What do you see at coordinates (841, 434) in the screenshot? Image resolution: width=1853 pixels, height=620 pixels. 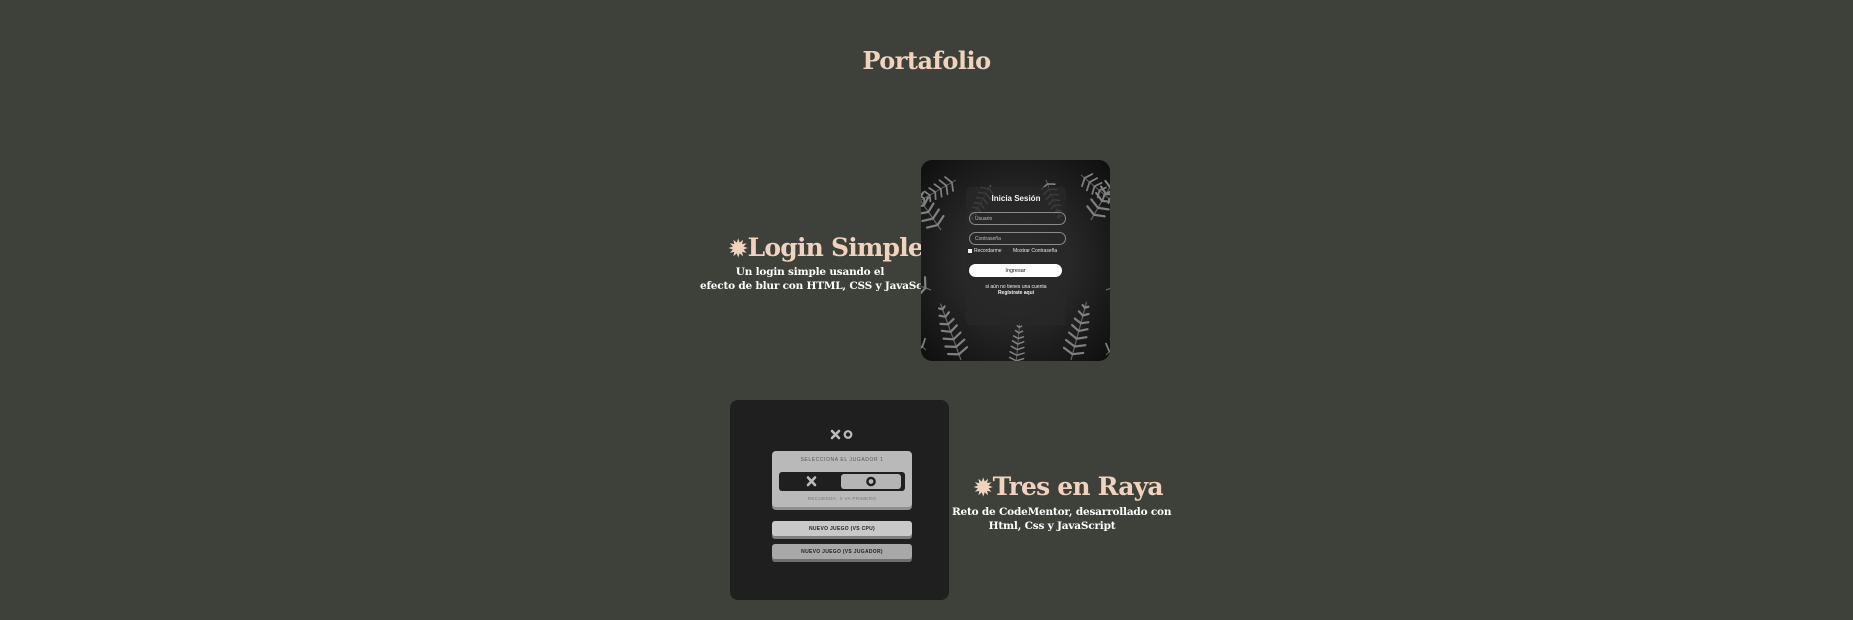 I see `xo-logo-icon` at bounding box center [841, 434].